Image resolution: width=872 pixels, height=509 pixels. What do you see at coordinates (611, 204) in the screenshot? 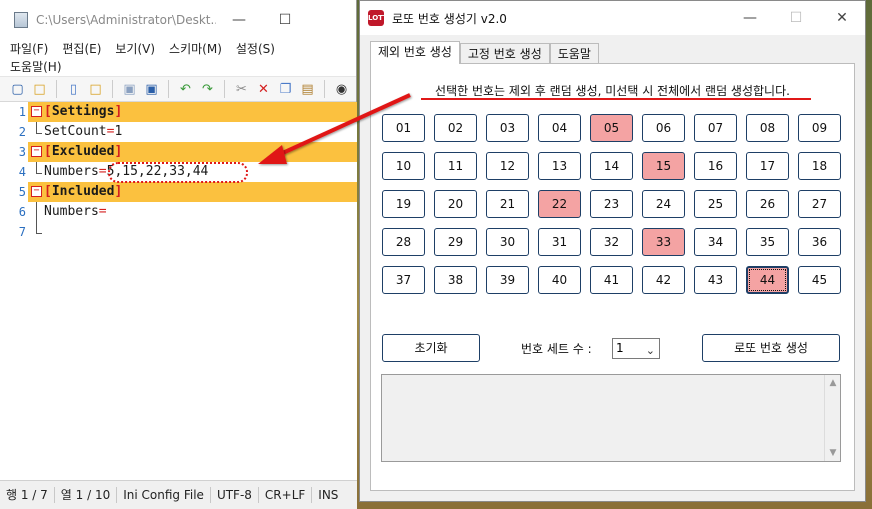
I see `number-button: 23` at bounding box center [611, 204].